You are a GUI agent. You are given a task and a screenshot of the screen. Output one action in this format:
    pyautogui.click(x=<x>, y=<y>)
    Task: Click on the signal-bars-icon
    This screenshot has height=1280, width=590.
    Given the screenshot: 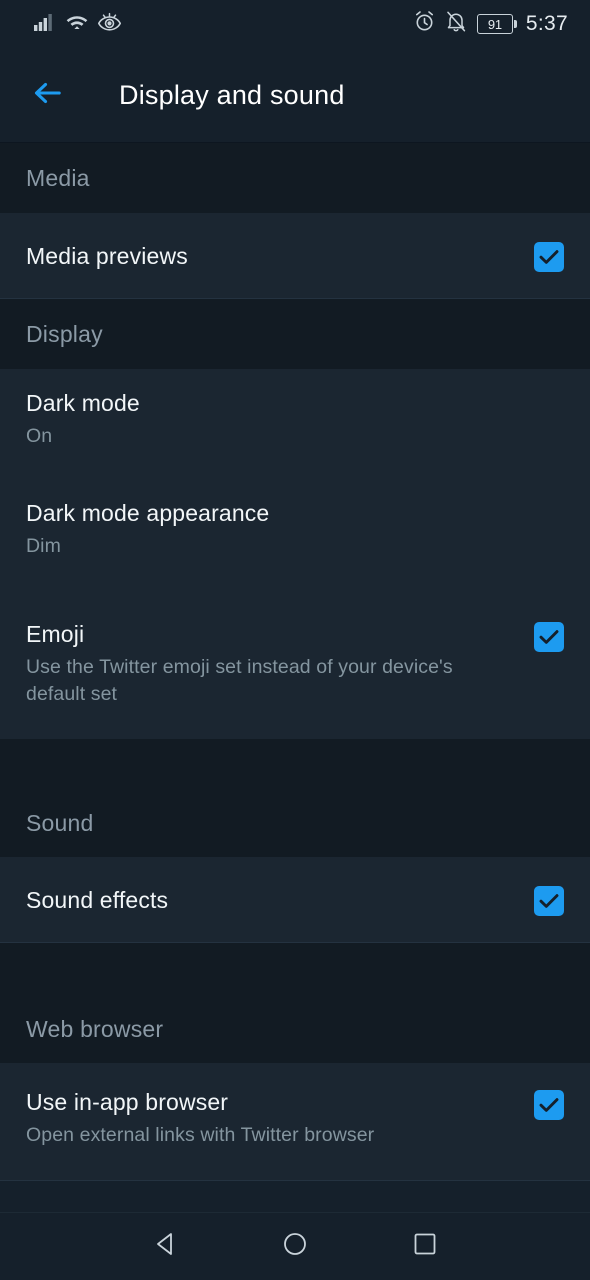 What is the action you would take?
    pyautogui.click(x=45, y=24)
    